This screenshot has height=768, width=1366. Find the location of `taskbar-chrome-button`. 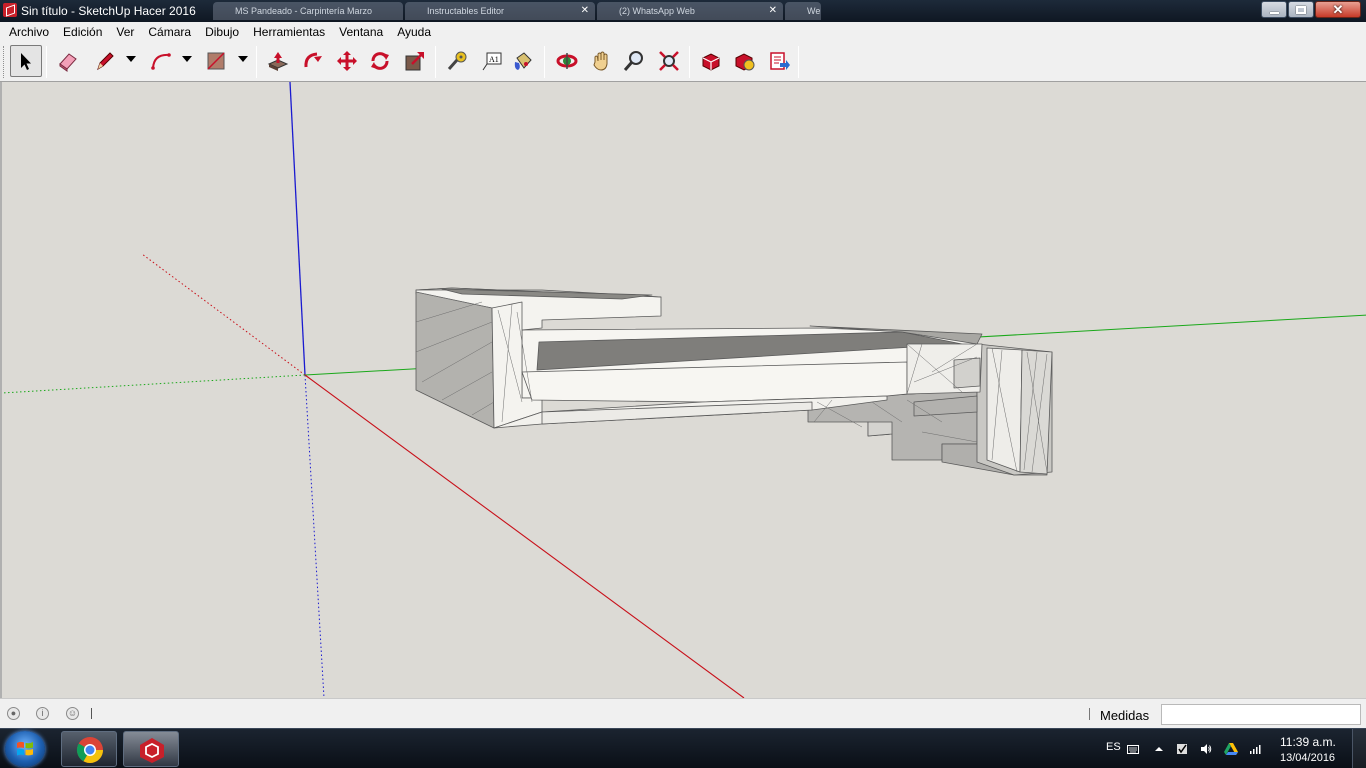

taskbar-chrome-button is located at coordinates (89, 749).